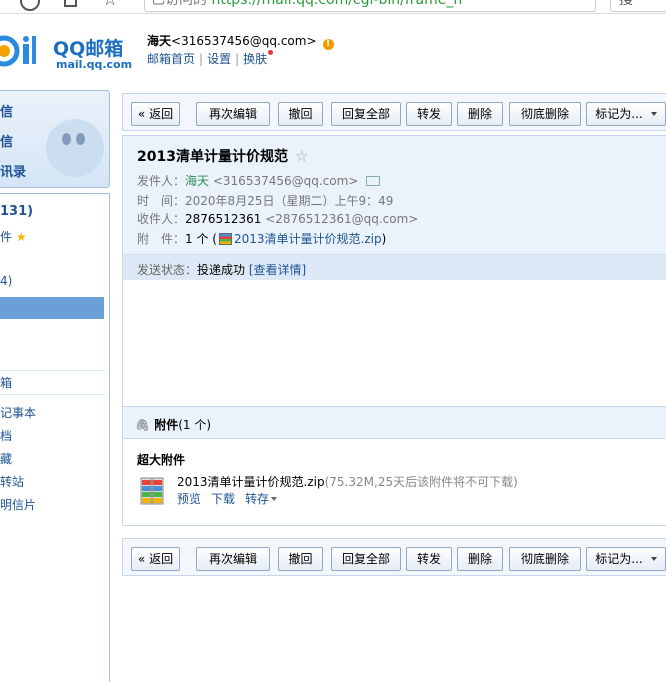  I want to click on address-prefix: 已访问的, so click(179, 4).